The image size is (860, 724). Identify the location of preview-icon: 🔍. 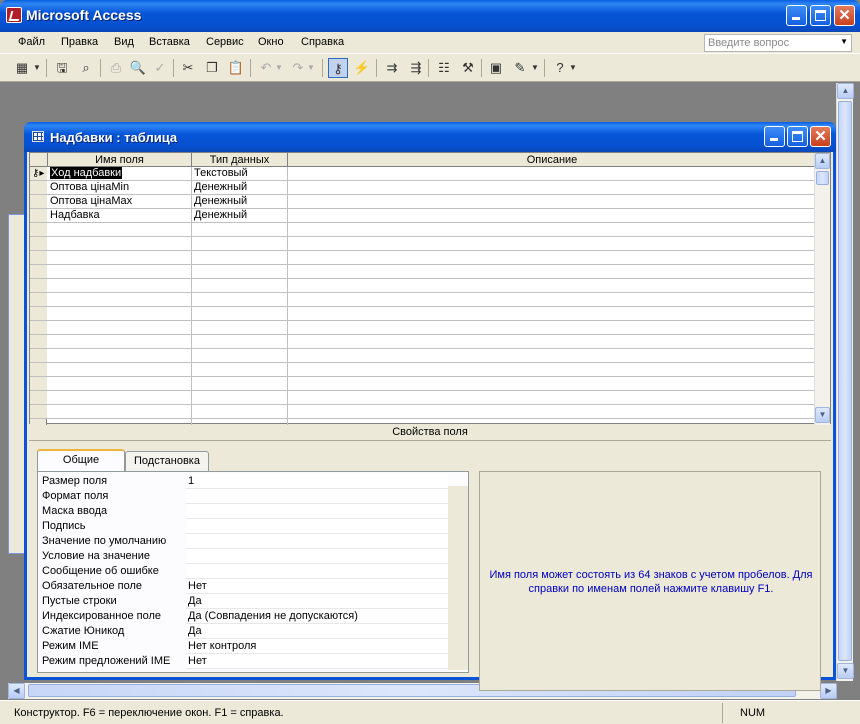
(138, 68).